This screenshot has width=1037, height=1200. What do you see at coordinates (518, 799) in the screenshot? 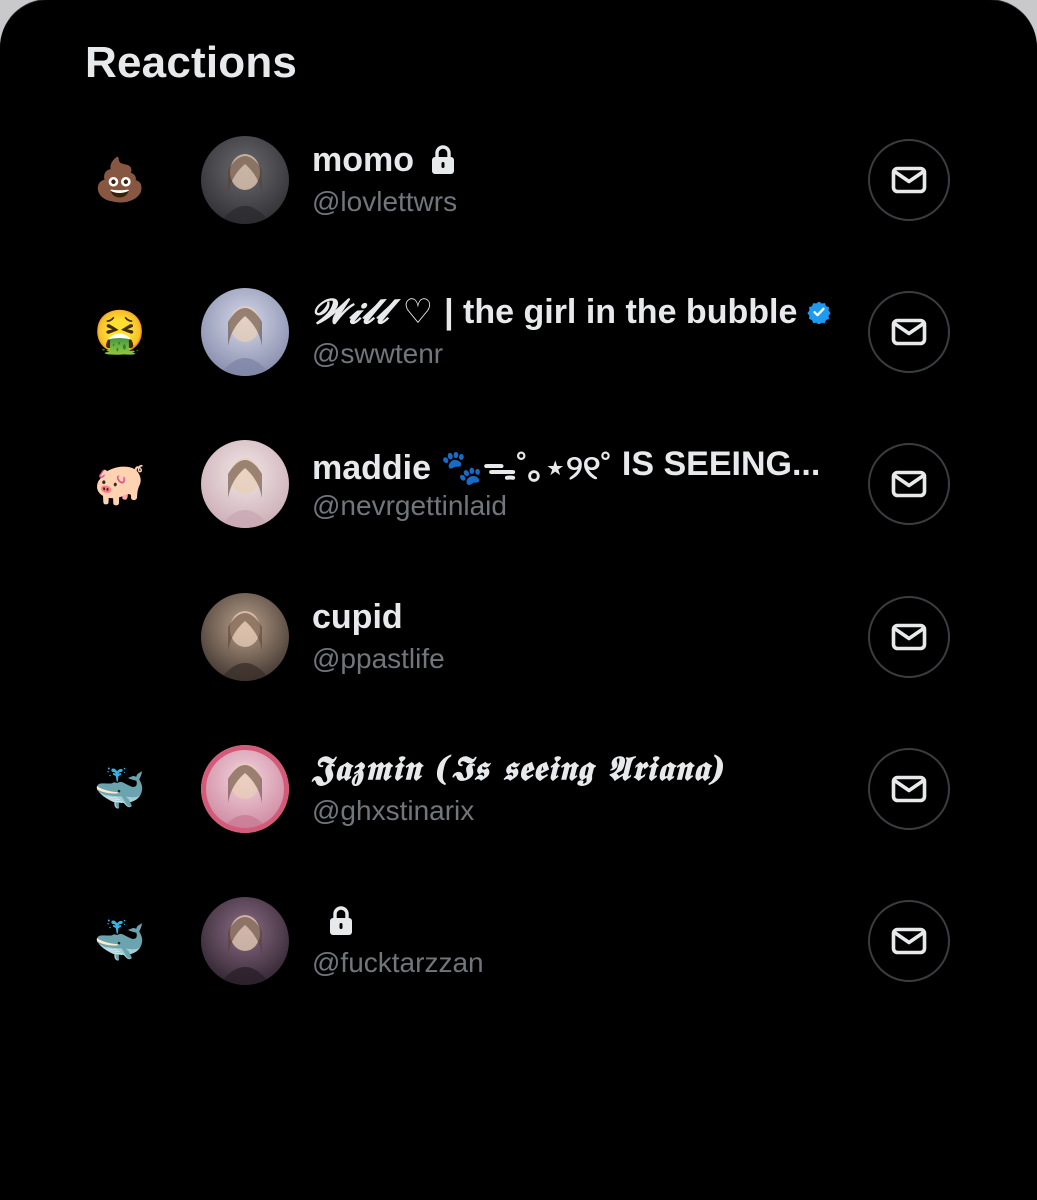
I see `reaction-row: 🐳 𝕵𝖆𝖟𝖒𝖎𝖓 (𝕴𝖘 𝖘𝖊𝖊𝖎𝖓𝖌 𝕬𝖗𝖎𝖆𝖓𝖆) @ghxstinarix` at bounding box center [518, 799].